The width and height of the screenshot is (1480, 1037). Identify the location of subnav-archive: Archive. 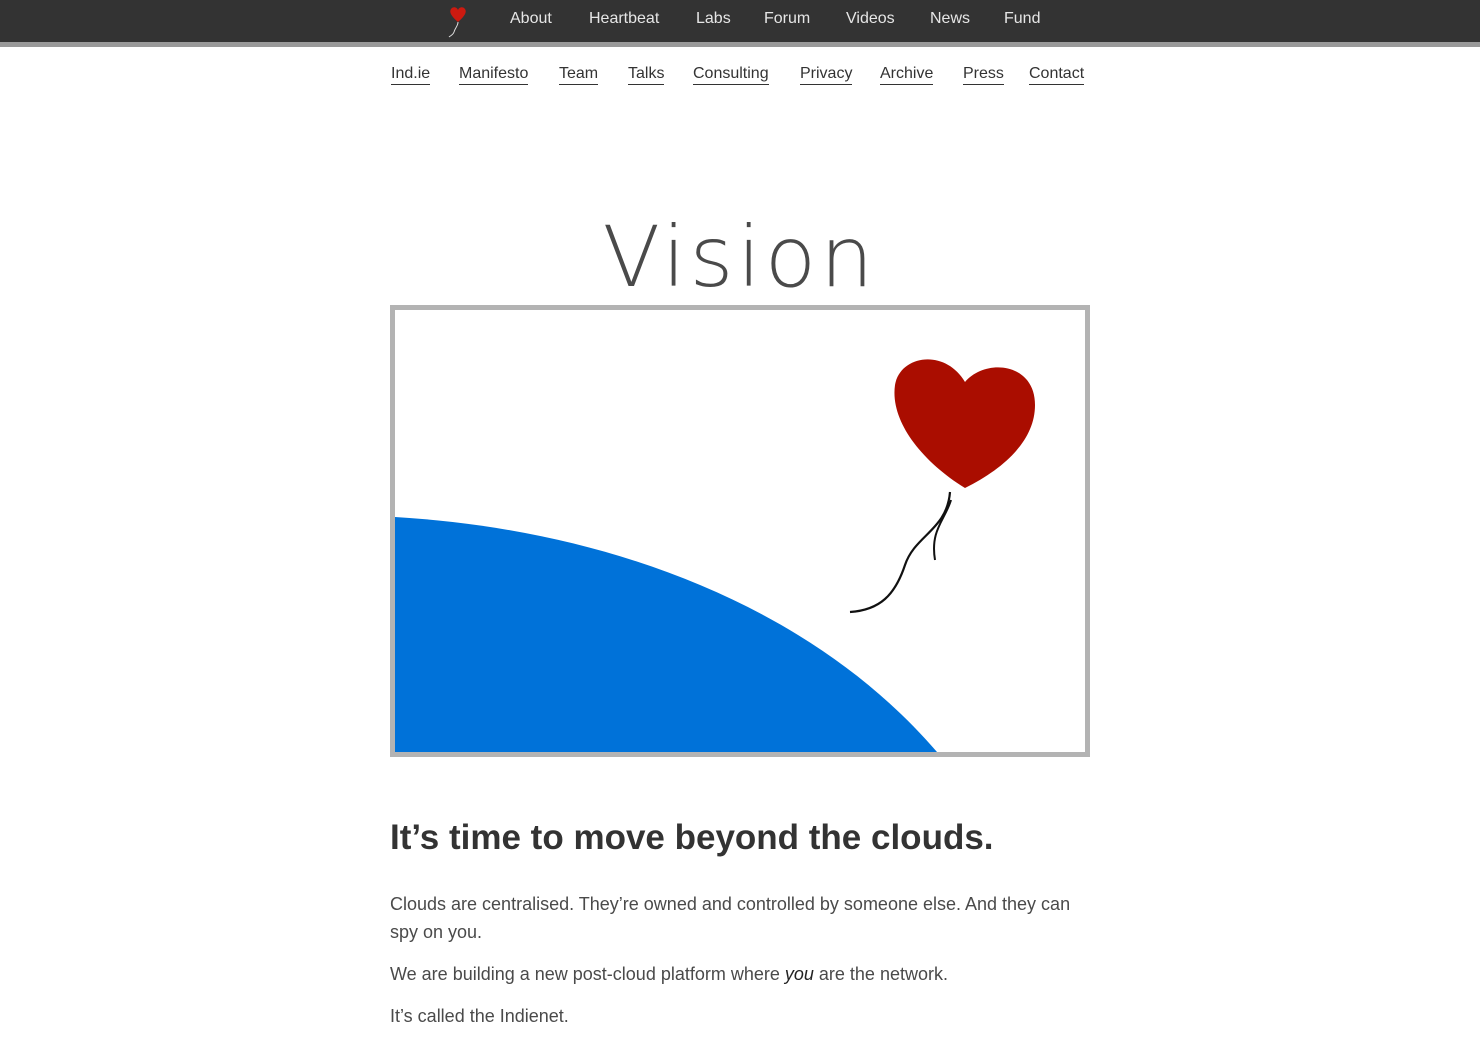
(907, 75).